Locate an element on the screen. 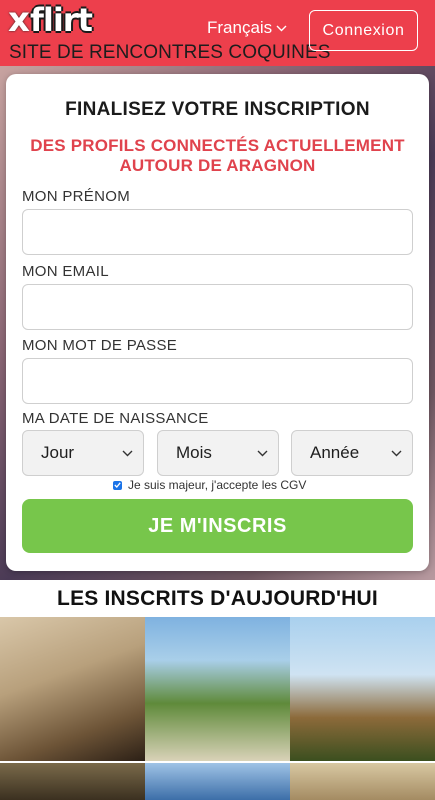 The width and height of the screenshot is (435, 800). password-label: MON MOT DE PASSE is located at coordinates (100, 345).